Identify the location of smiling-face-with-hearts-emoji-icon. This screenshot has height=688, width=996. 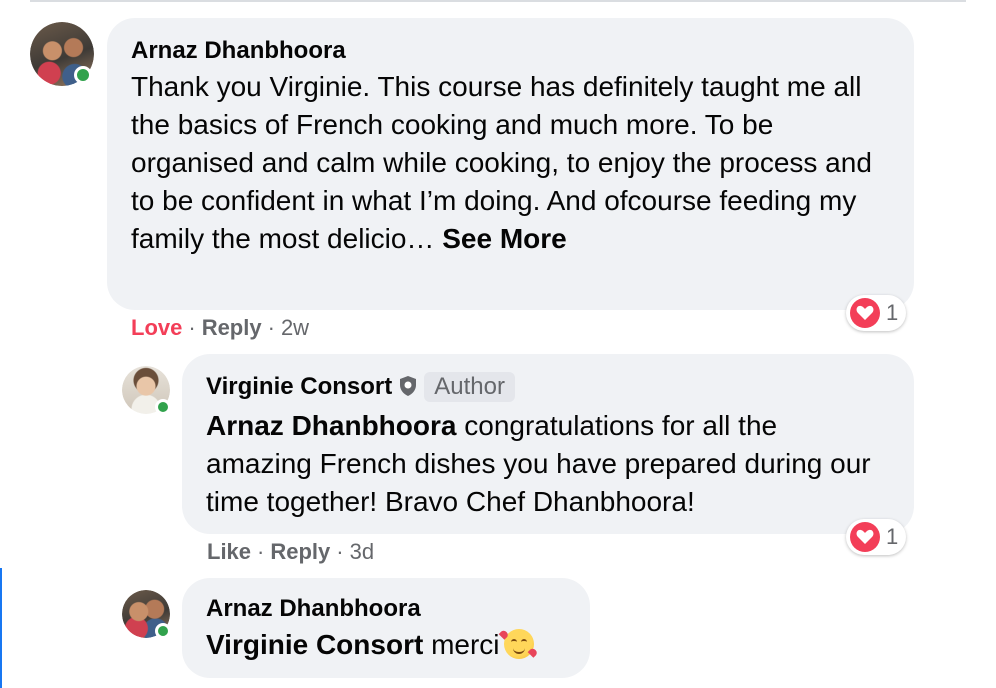
(518, 644).